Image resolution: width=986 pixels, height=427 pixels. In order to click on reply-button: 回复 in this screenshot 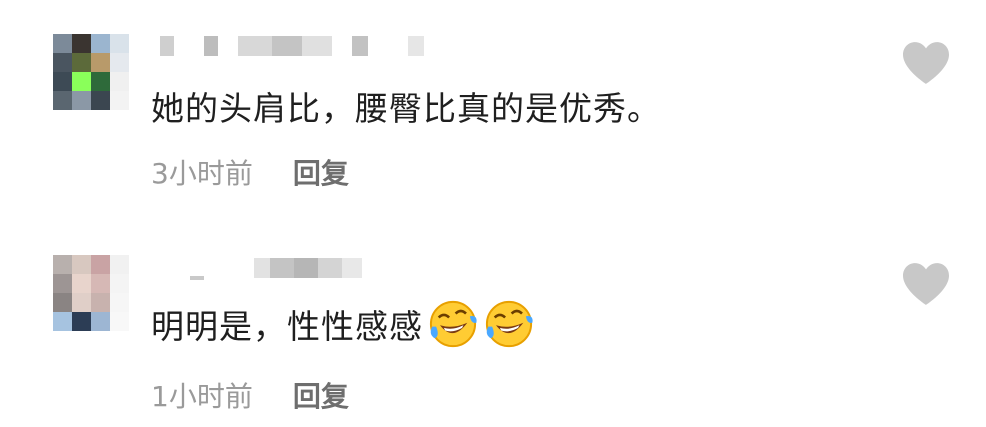, I will do `click(321, 395)`.